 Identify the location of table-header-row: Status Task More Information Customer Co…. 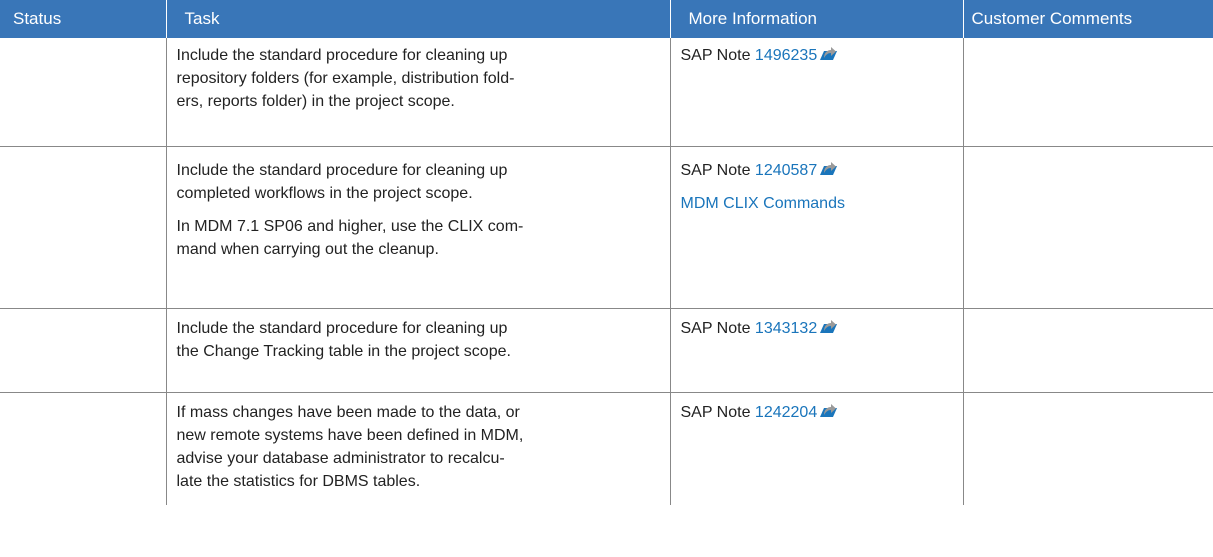
(606, 19).